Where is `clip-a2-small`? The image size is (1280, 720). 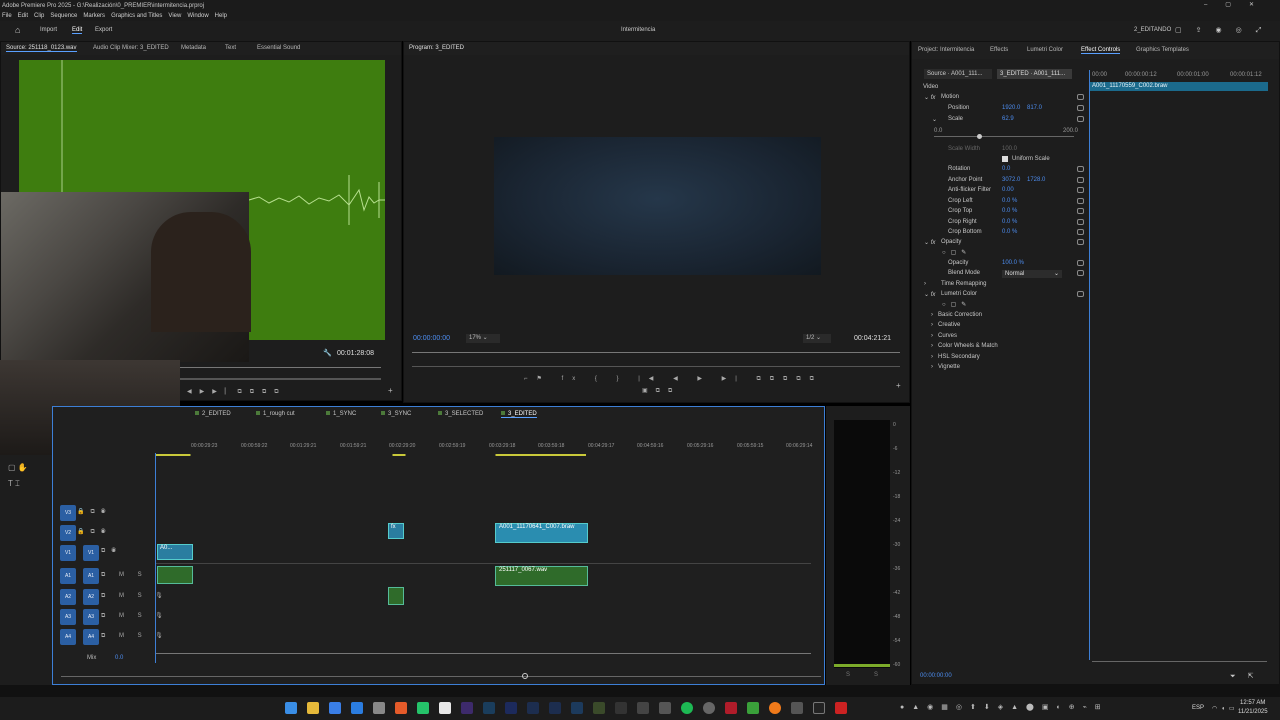
clip-a2-small is located at coordinates (396, 596).